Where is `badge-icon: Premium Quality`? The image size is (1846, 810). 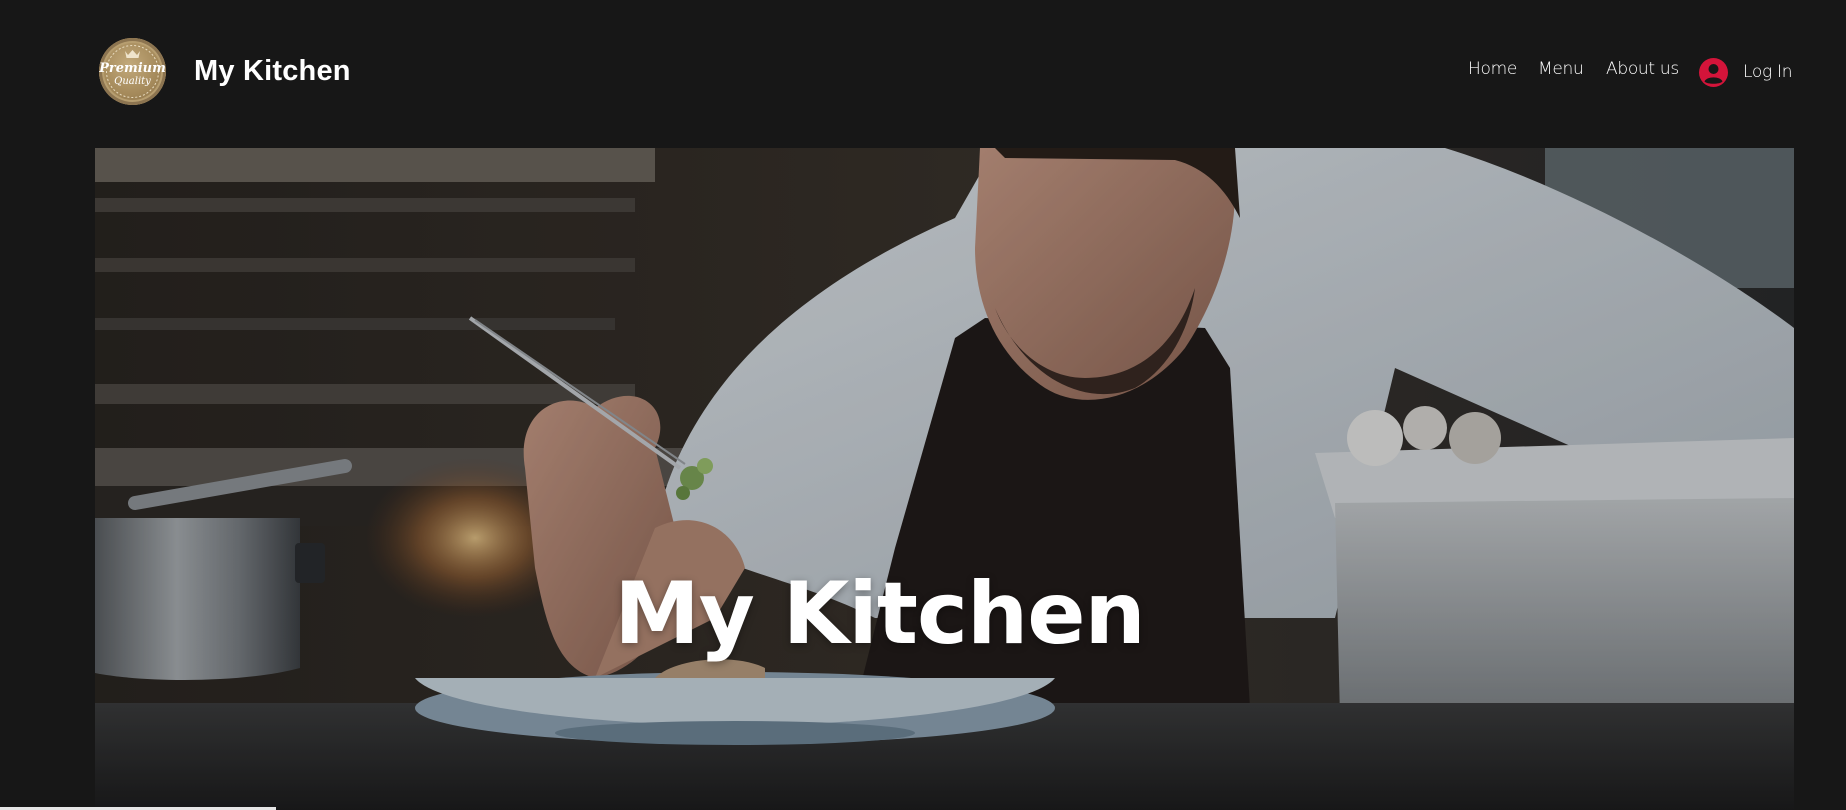 badge-icon: Premium Quality is located at coordinates (132, 71).